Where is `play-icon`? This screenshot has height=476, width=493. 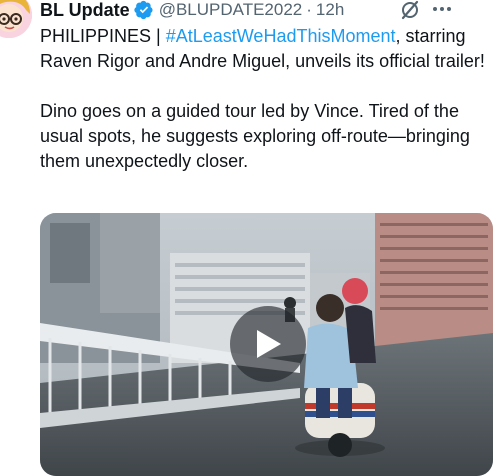 play-icon is located at coordinates (269, 344).